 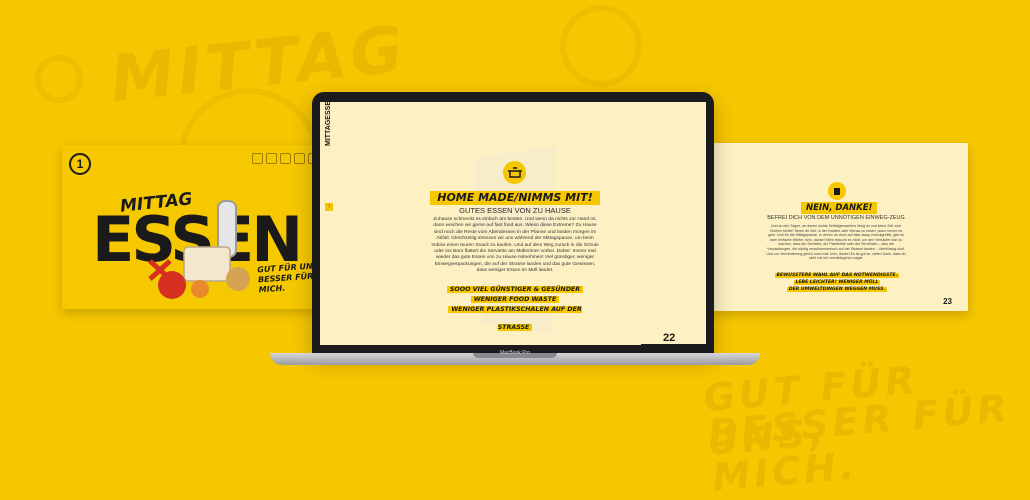 I want to click on cross-mark-shape, so click(x=160, y=270).